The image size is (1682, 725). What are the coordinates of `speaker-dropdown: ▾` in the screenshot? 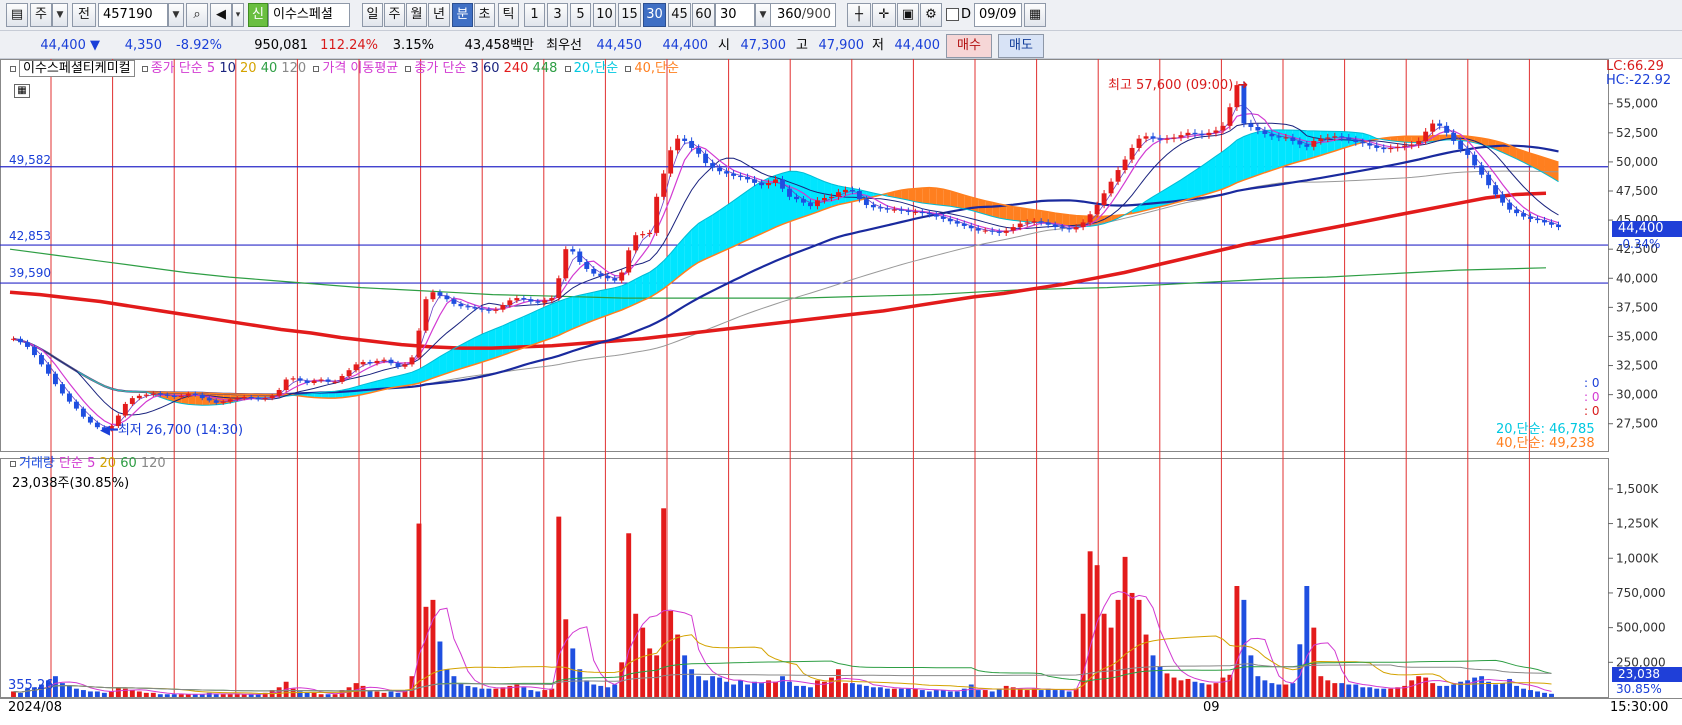 It's located at (238, 15).